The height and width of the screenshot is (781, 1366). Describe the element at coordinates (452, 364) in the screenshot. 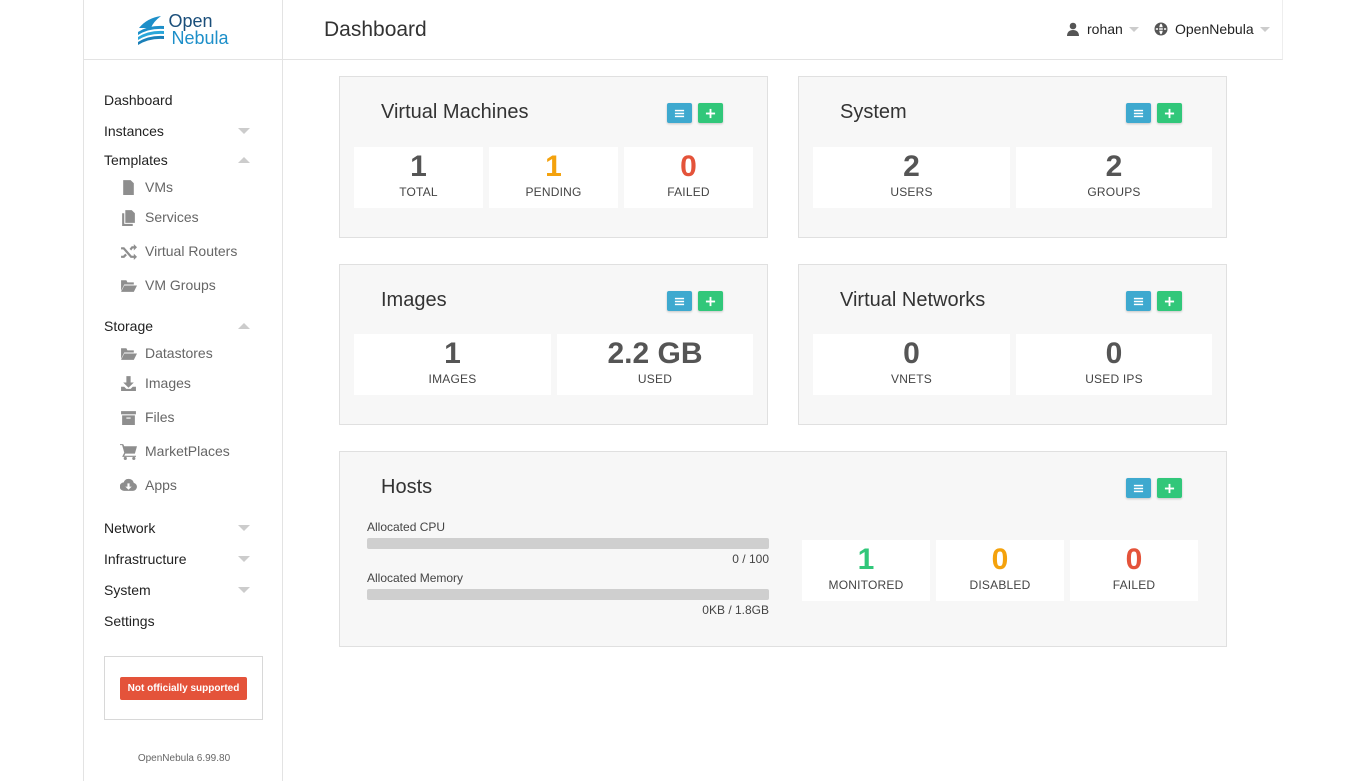

I see `images-count-stat: 1 IMAGES` at that location.